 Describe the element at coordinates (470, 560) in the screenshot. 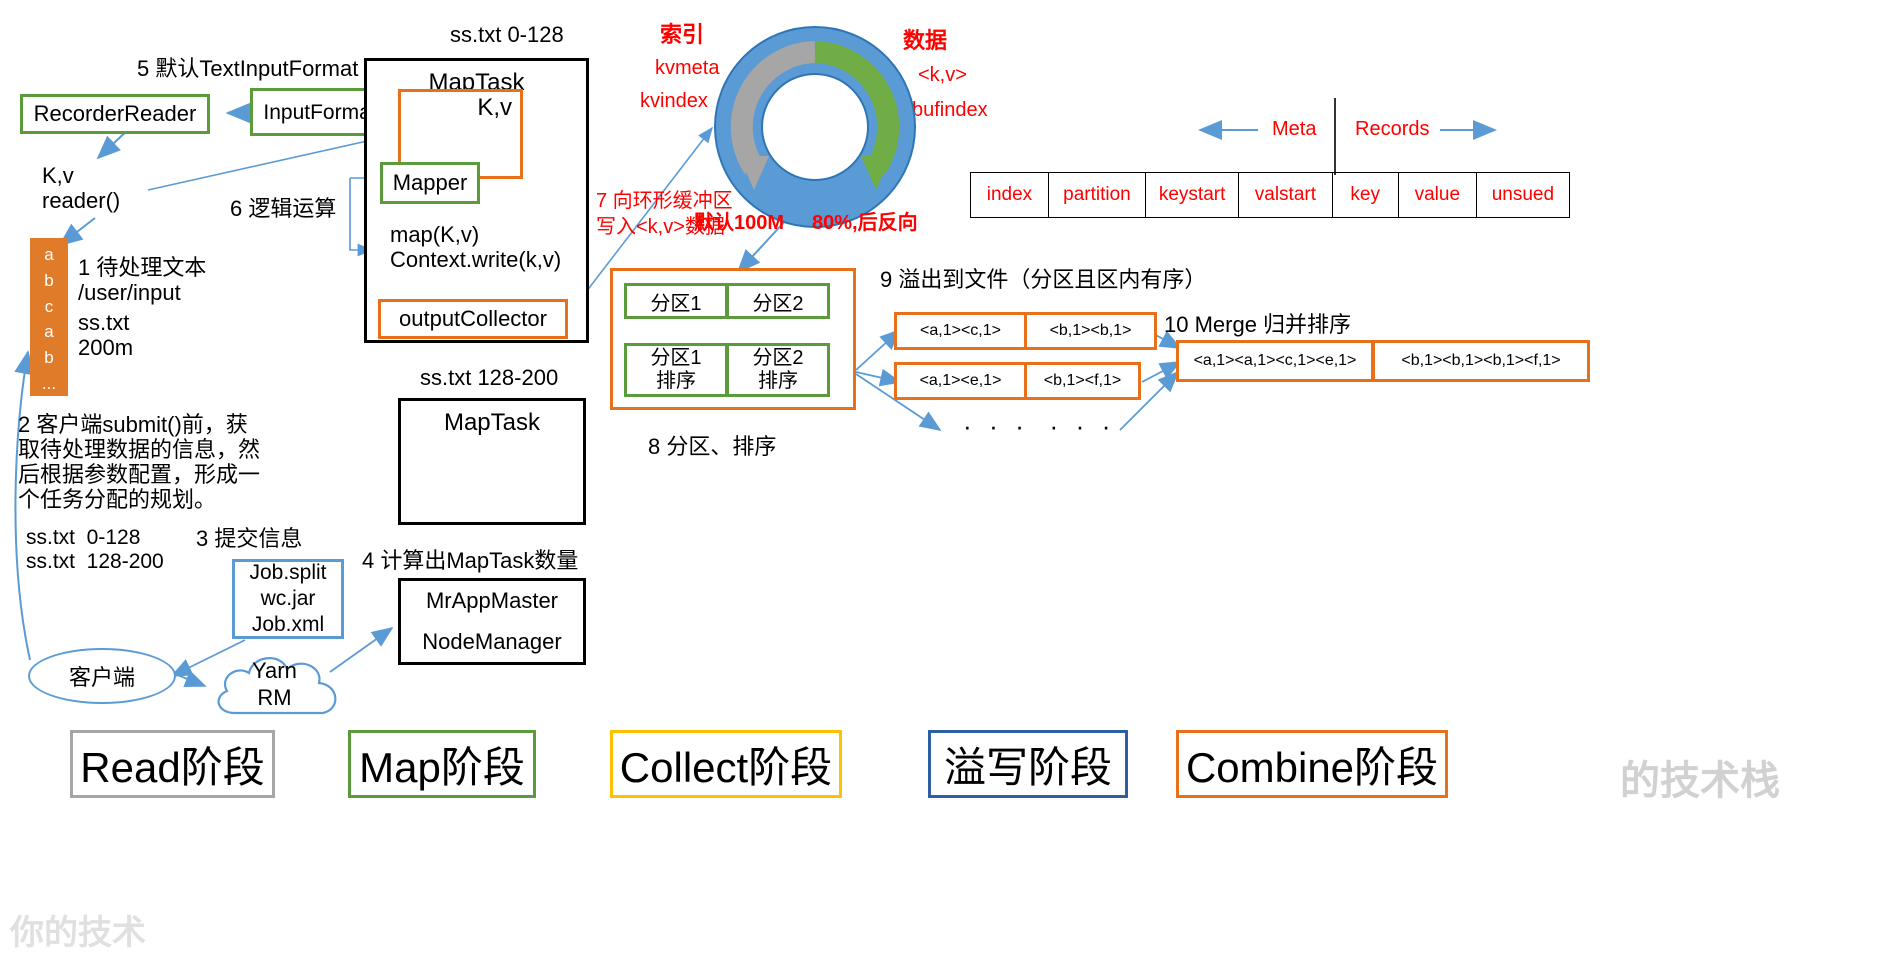

I see `step-4-label: 4 计算出MapTask数量` at that location.